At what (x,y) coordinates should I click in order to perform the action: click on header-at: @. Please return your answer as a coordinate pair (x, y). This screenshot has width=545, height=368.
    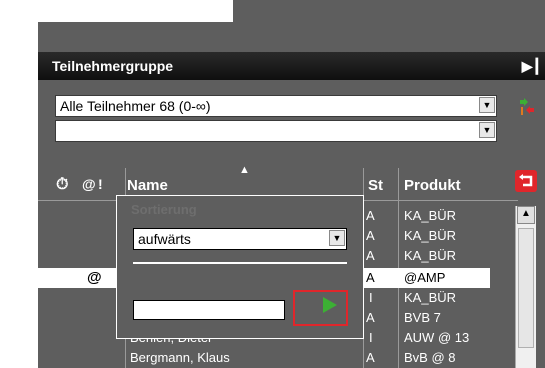
    Looking at the image, I should click on (89, 184).